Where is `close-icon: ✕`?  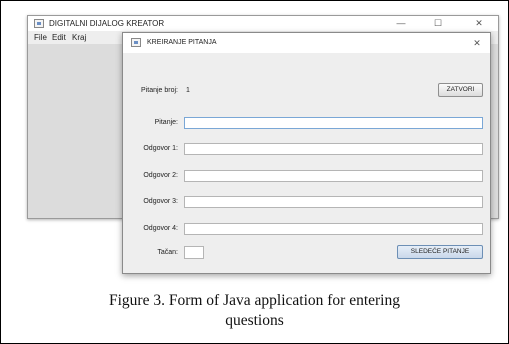
close-icon: ✕ is located at coordinates (479, 23).